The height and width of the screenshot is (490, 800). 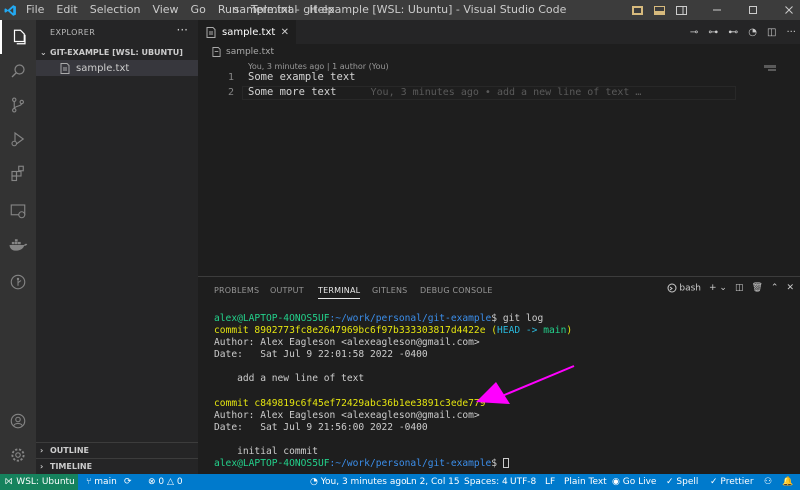 What do you see at coordinates (117, 466) in the screenshot?
I see `timeline-section: › TIMELINE` at bounding box center [117, 466].